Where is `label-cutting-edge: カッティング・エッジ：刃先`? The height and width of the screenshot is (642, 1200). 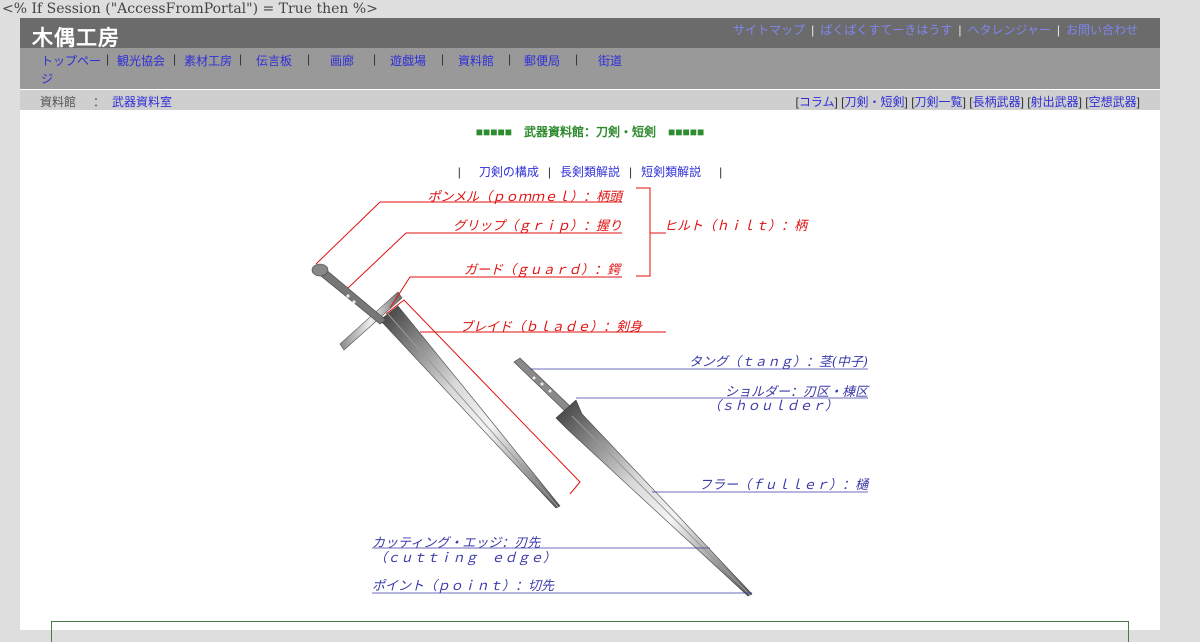 label-cutting-edge: カッティング・エッジ：刃先 is located at coordinates (456, 543).